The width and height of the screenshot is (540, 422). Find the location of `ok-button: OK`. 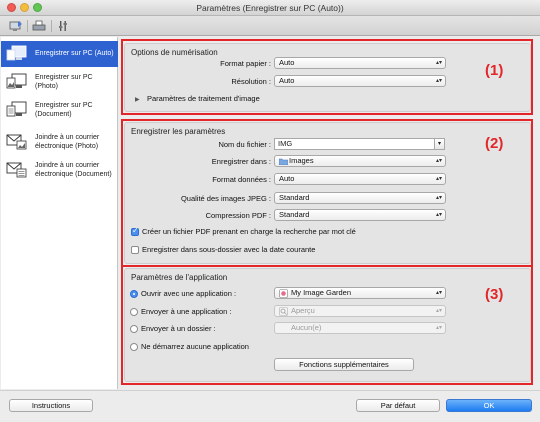

ok-button: OK is located at coordinates (489, 405).